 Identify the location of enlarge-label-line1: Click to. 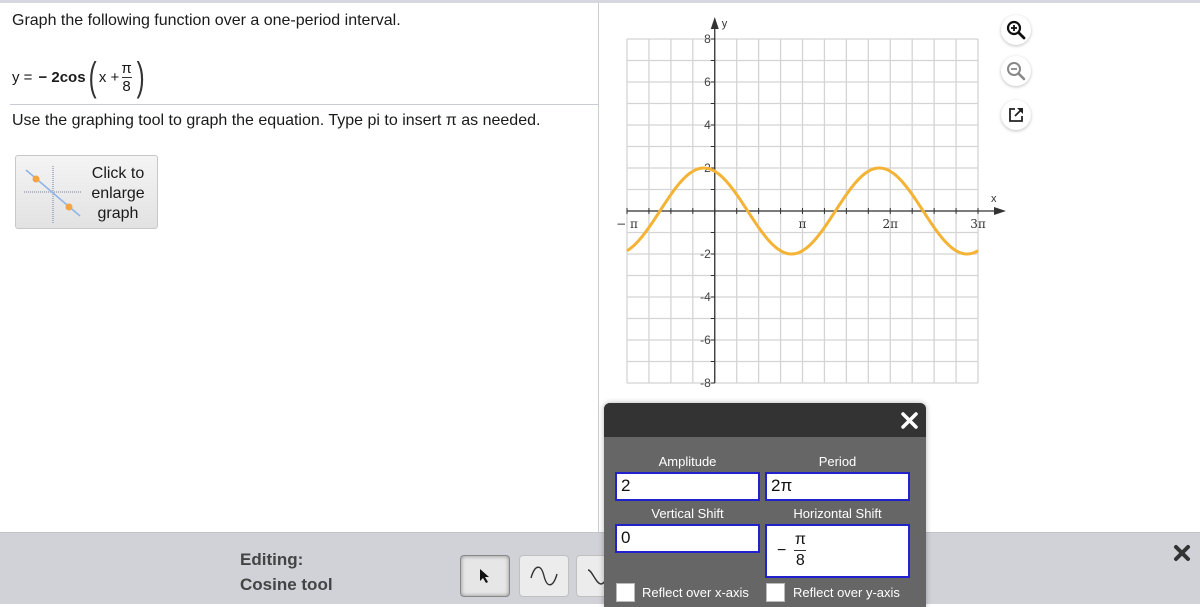
(118, 173).